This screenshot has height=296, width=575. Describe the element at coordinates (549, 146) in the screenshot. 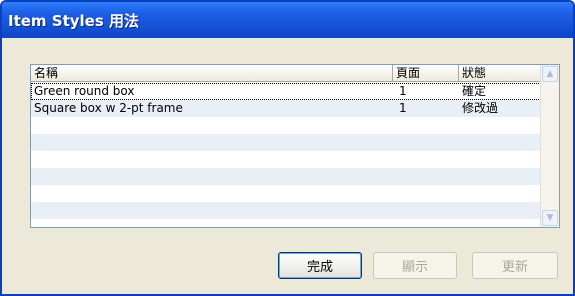

I see `vertical-scrollbar: ▲ ▼` at that location.